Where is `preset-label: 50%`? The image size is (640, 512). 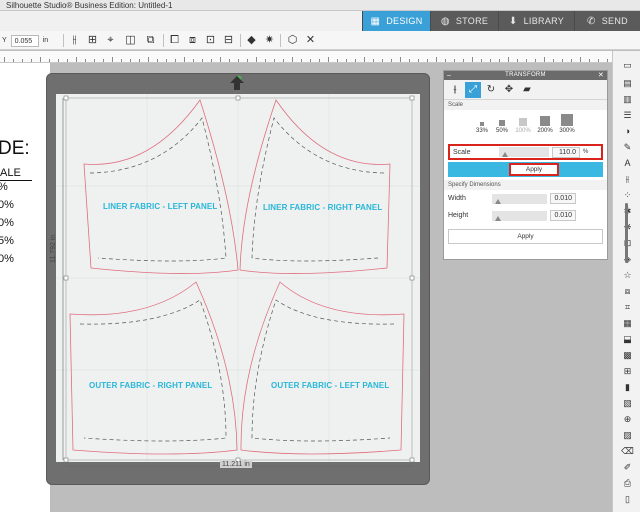 preset-label: 50% is located at coordinates (501, 131).